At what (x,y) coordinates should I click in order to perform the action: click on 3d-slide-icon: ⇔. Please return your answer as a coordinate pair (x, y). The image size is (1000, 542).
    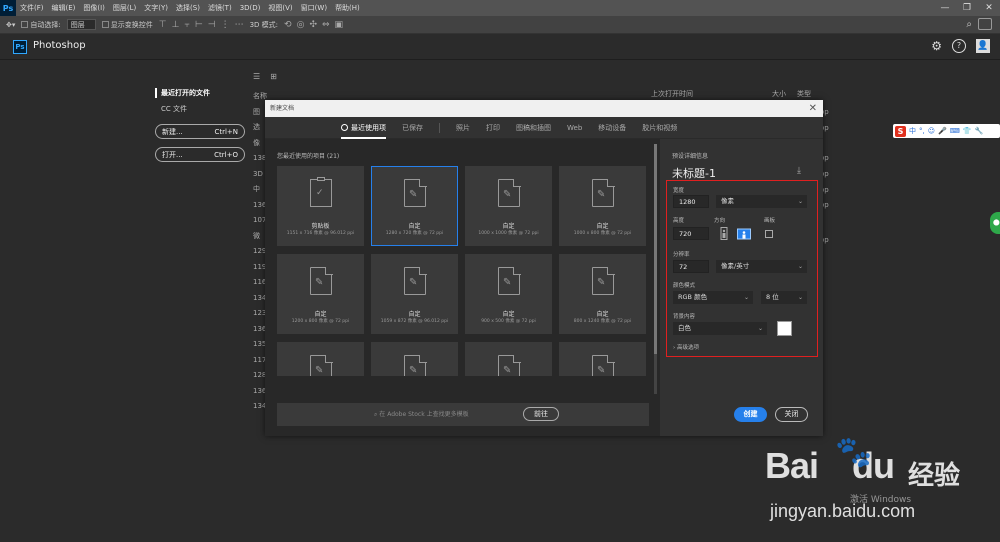
    Looking at the image, I should click on (326, 25).